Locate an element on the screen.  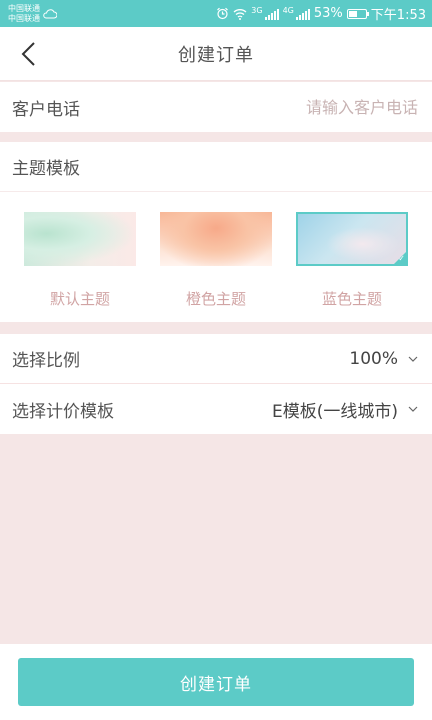
carrier-1: 中国联通 is located at coordinates (24, 8).